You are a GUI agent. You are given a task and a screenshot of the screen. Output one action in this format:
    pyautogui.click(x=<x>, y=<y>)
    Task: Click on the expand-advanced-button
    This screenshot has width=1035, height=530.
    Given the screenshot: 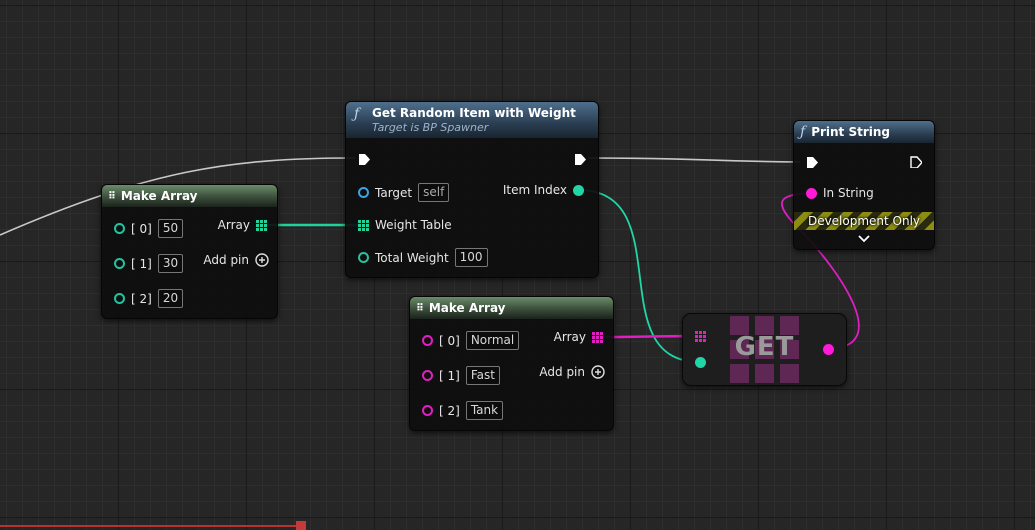 What is the action you would take?
    pyautogui.click(x=864, y=239)
    